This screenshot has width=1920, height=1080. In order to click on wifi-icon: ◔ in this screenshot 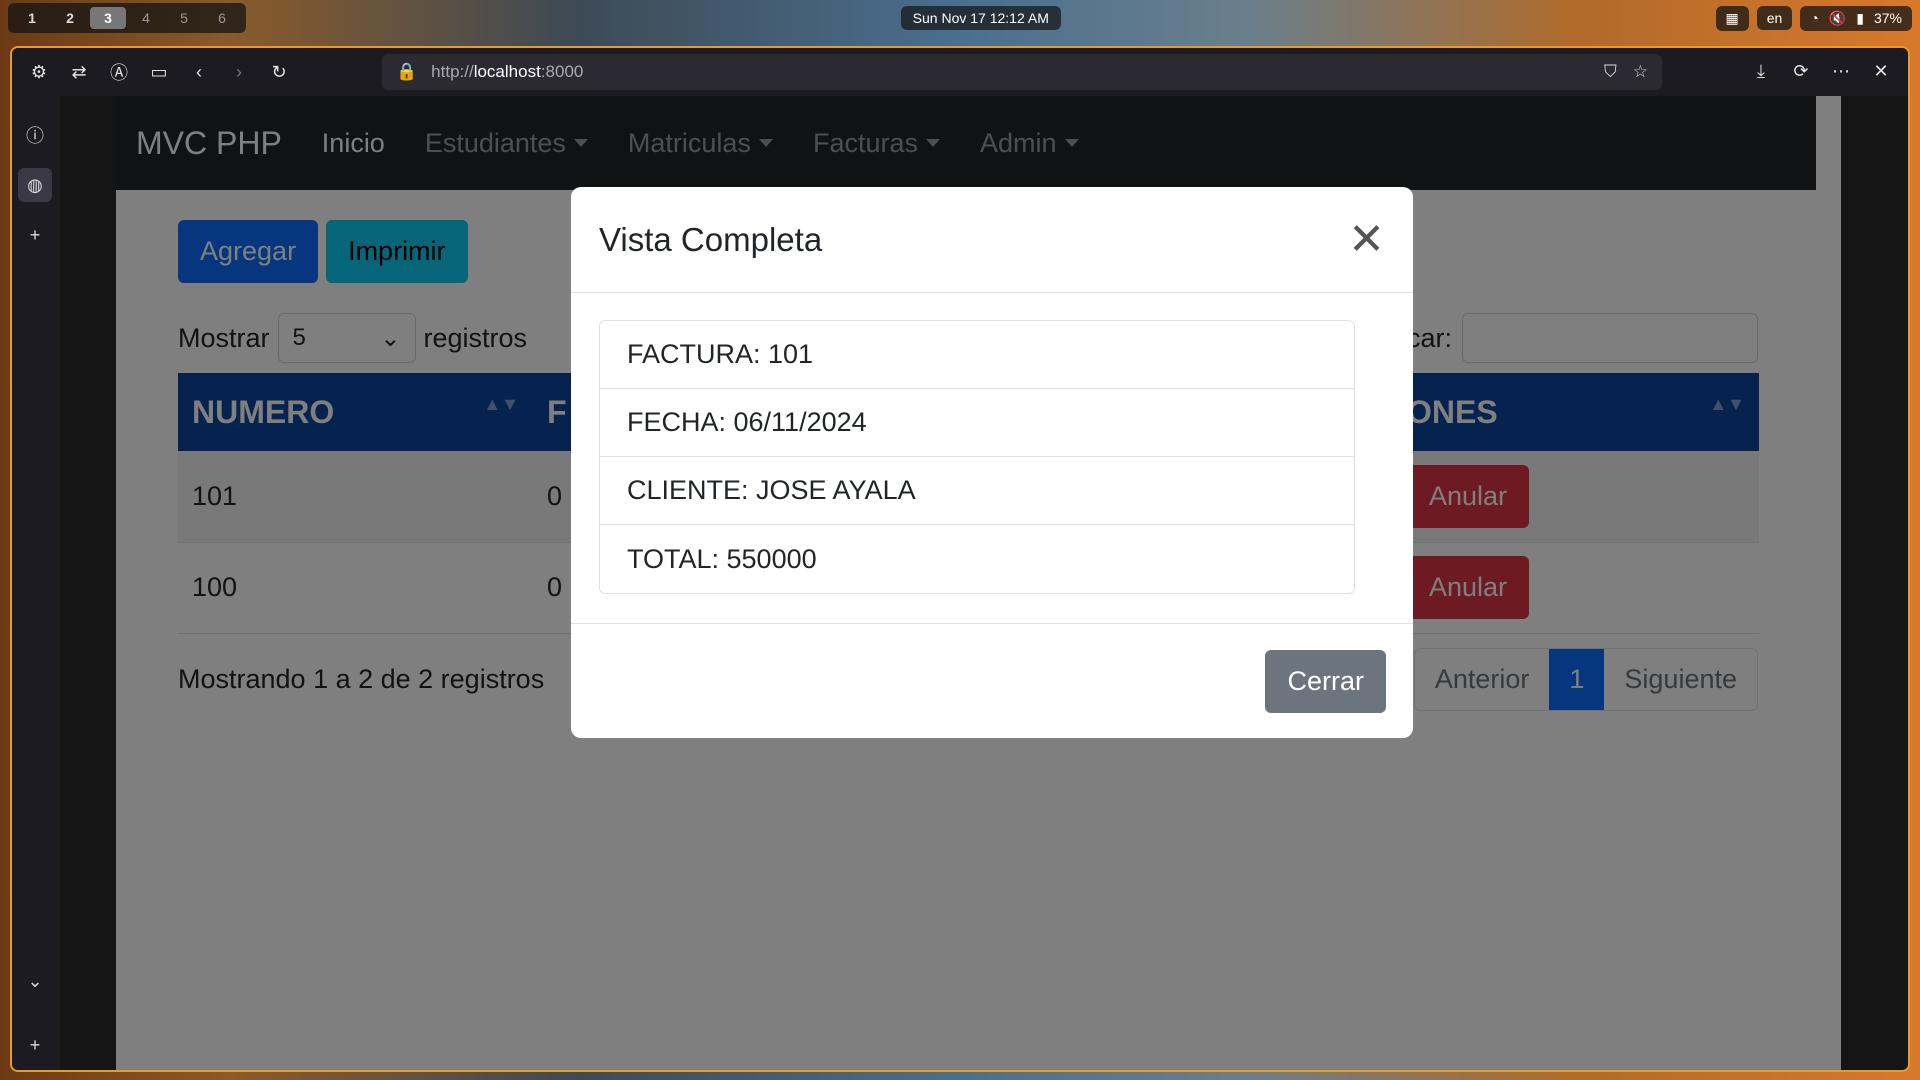, I will do `click(1814, 18)`.